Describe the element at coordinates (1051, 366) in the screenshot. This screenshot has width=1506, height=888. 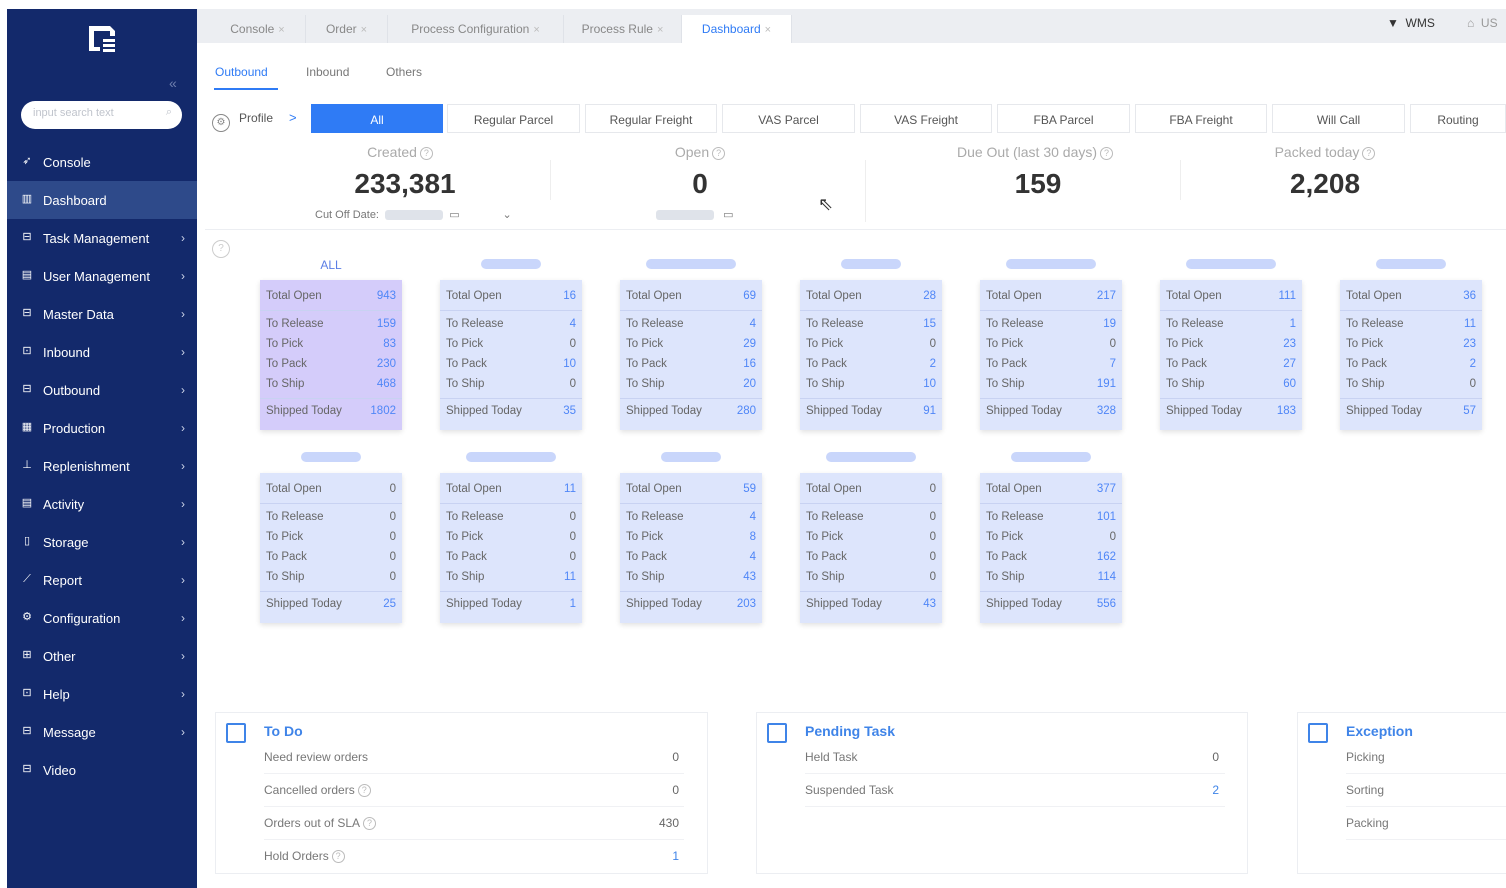
I see `card-row-to-pack: To Pack 7` at that location.